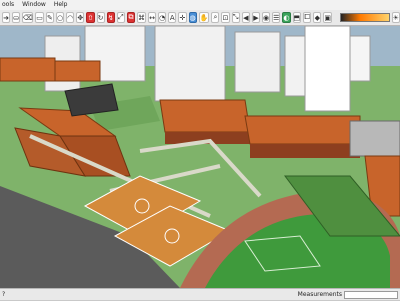 This screenshot has height=301, width=400. I want to click on follow-me-icon: ↯, so click(110, 17).